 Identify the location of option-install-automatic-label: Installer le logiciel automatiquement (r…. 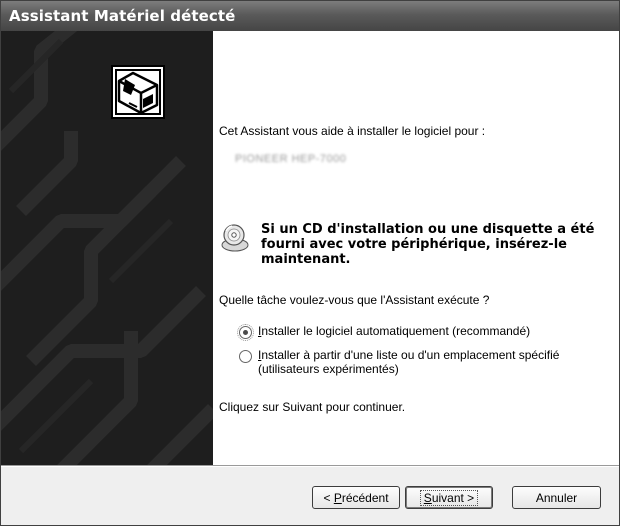
(394, 331).